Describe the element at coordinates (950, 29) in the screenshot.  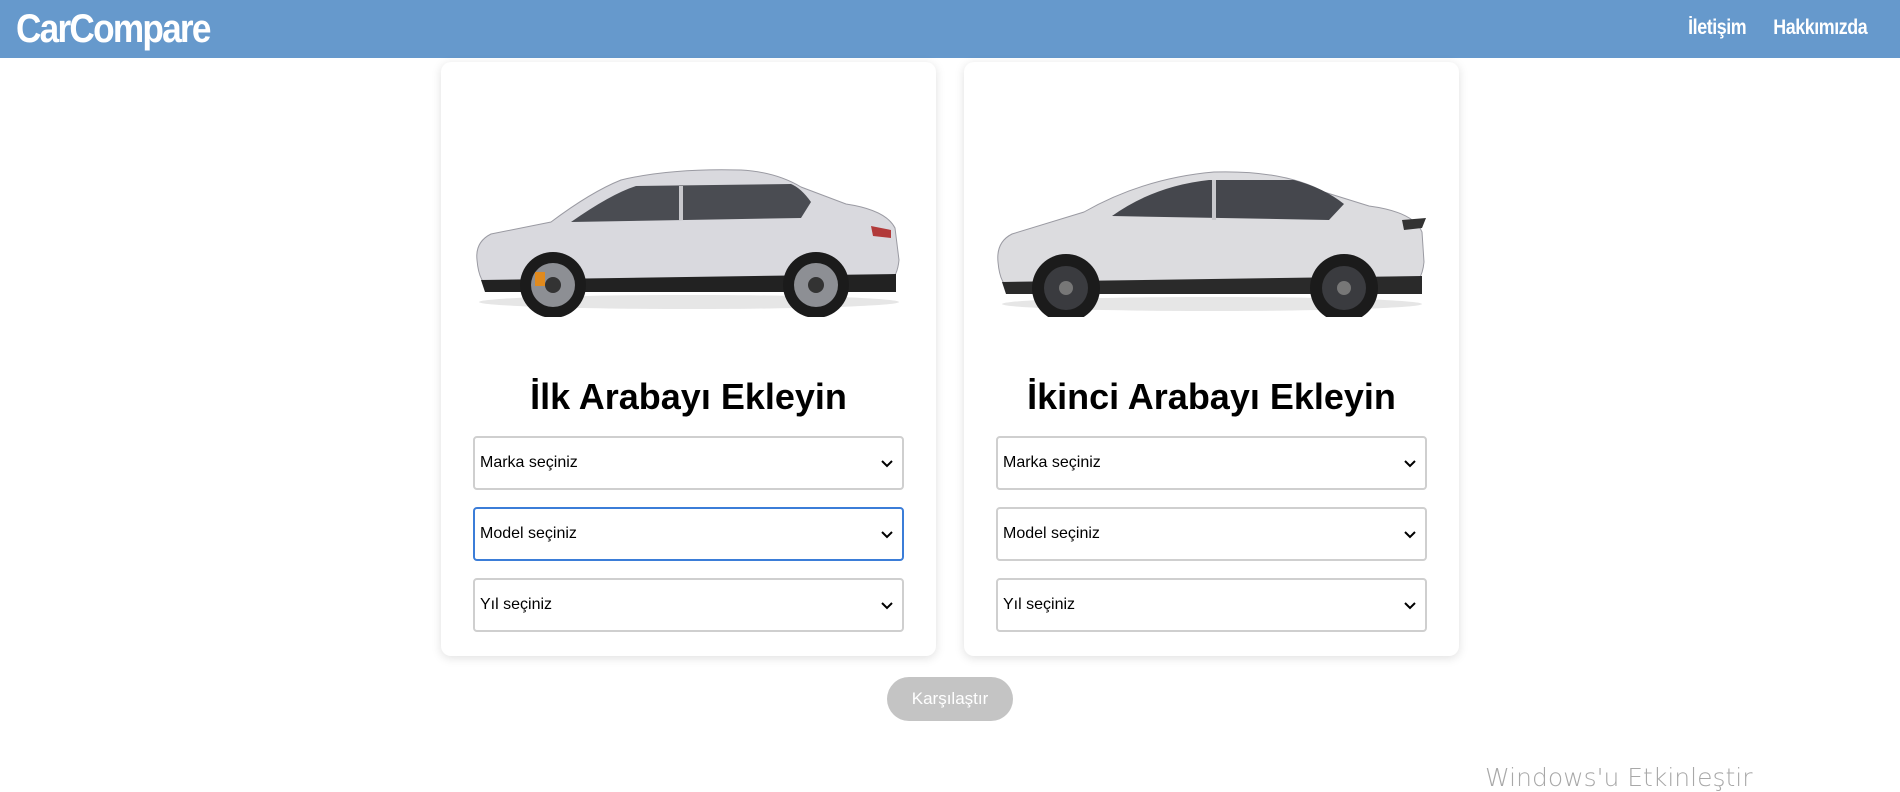
I see `navbar: CarCompare İletişim Hakkımızda` at that location.